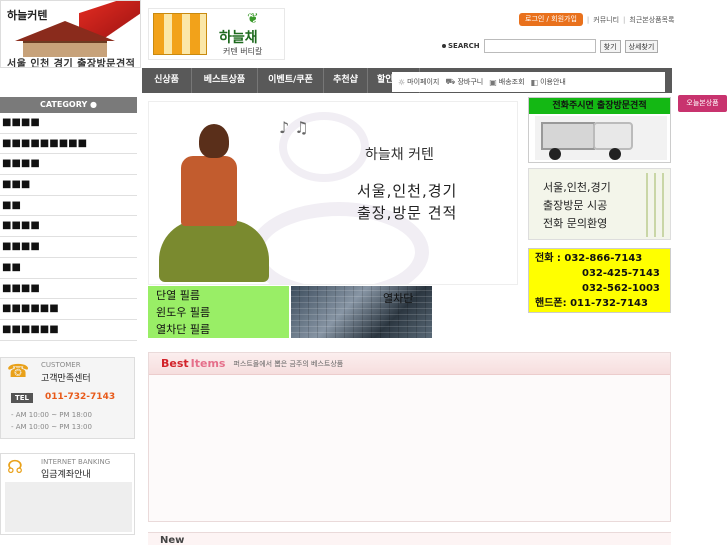 The width and height of the screenshot is (727, 545). I want to click on tel-number: 011-732-7143, so click(80, 397).